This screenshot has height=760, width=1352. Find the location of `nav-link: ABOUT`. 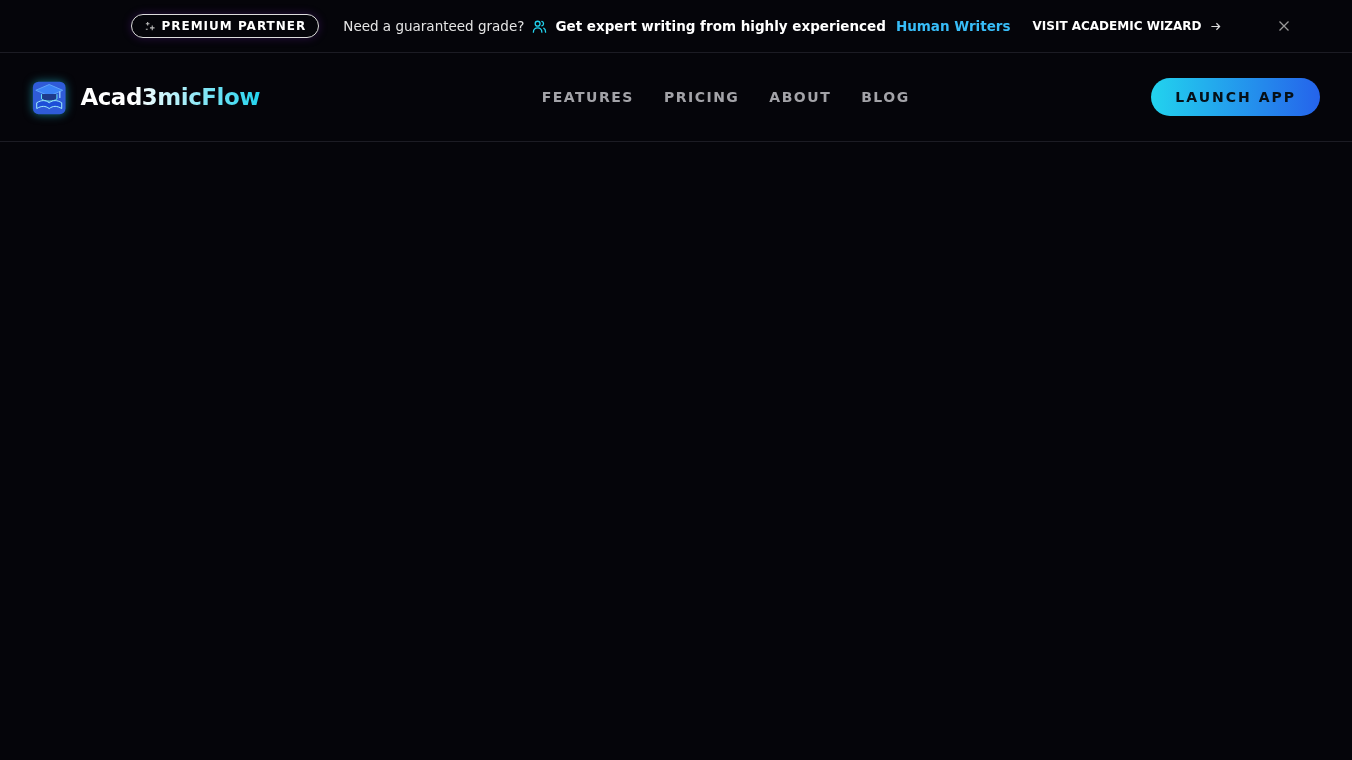

nav-link: ABOUT is located at coordinates (800, 97).